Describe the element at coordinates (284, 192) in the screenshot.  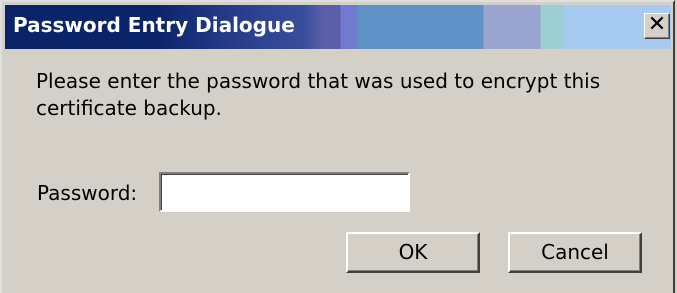
I see `password-input` at that location.